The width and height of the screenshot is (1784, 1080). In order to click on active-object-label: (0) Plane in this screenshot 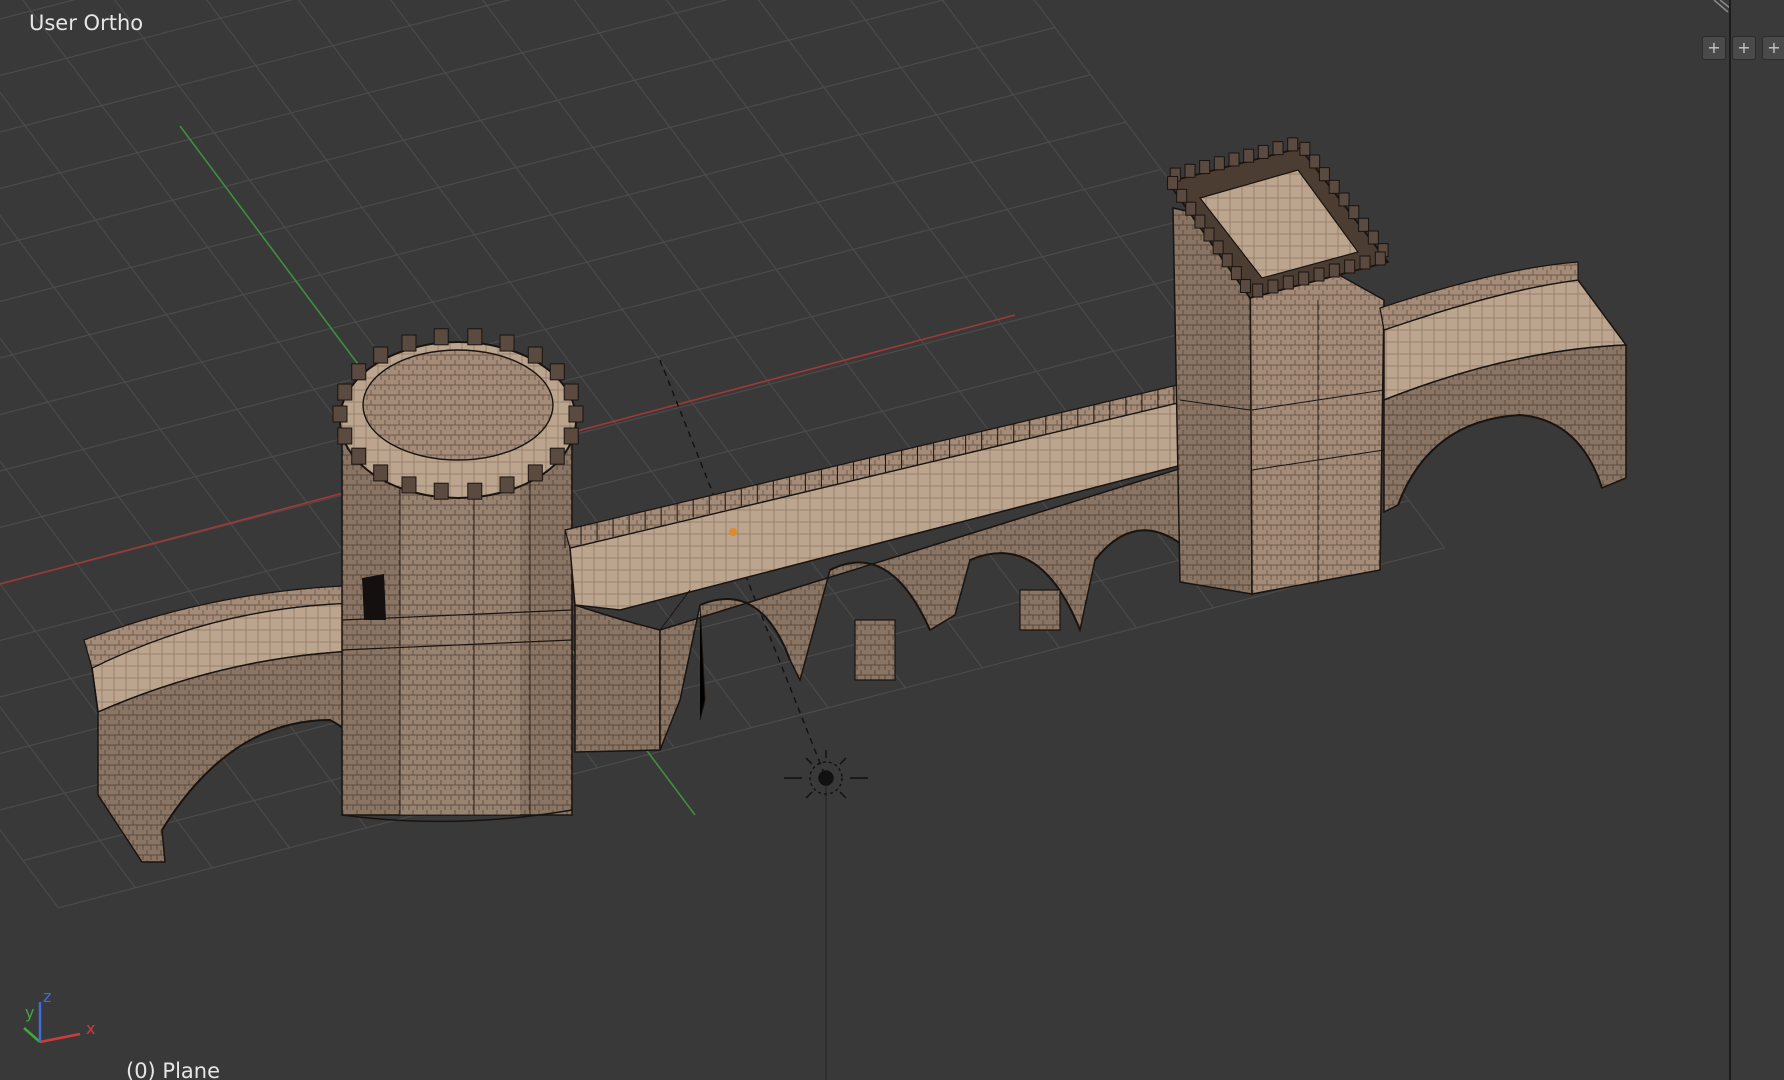, I will do `click(173, 1069)`.